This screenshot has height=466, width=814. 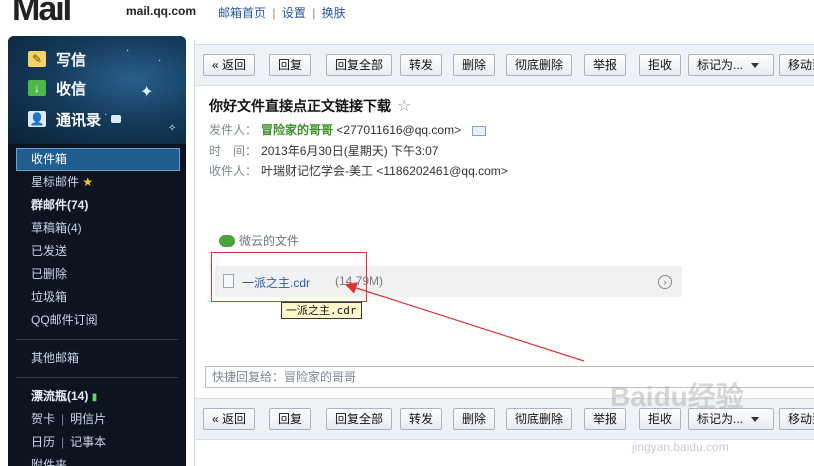 I want to click on notepad-link: 记事本, so click(x=88, y=442).